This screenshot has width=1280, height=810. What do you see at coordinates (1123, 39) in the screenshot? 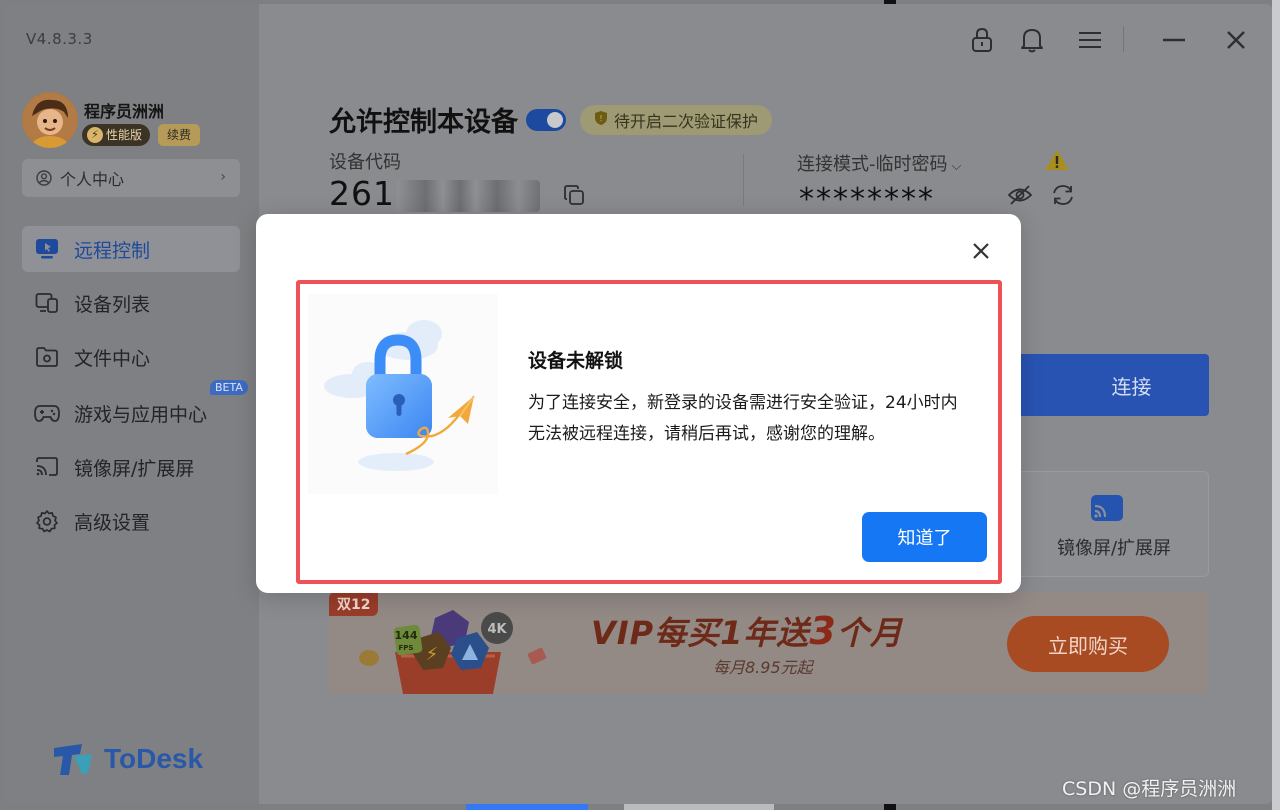
I see `toolbar-divider` at bounding box center [1123, 39].